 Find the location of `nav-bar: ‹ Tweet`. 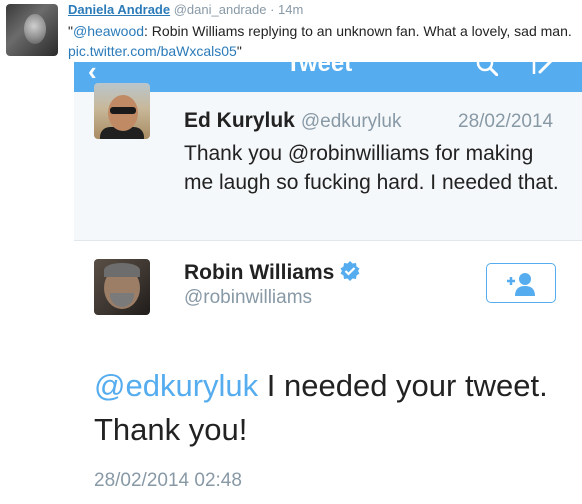

nav-bar: ‹ Tweet is located at coordinates (328, 77).